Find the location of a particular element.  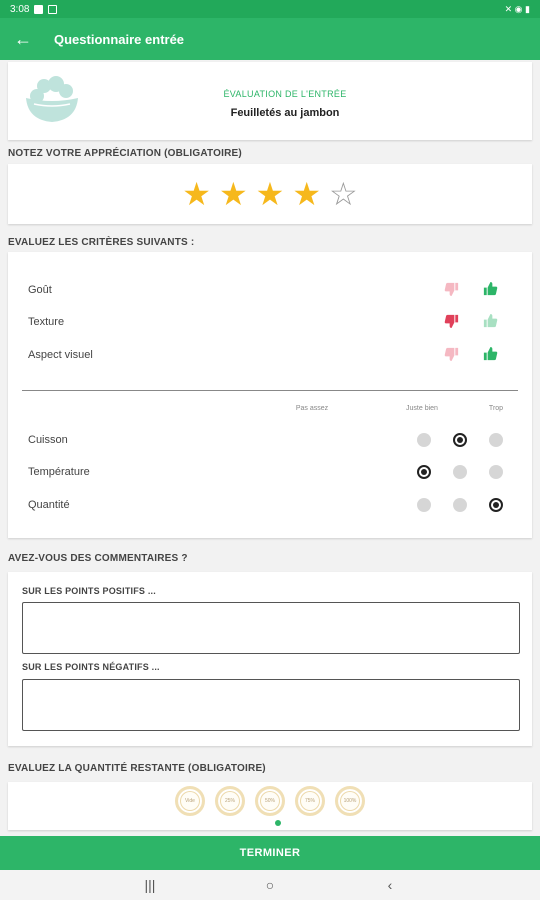

home-icon: ○ is located at coordinates (270, 885).